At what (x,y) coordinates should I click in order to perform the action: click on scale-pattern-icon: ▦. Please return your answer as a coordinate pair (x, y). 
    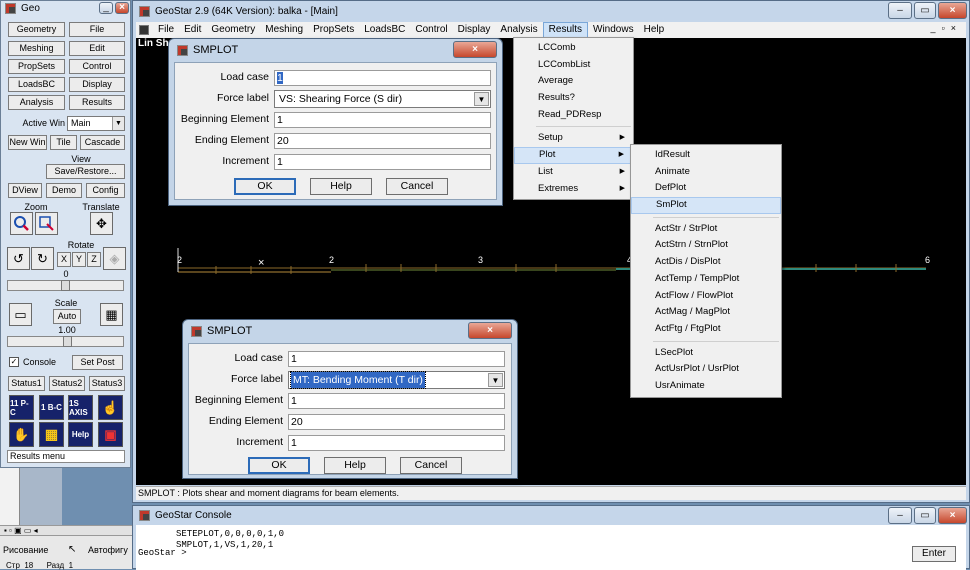
    Looking at the image, I should click on (111, 314).